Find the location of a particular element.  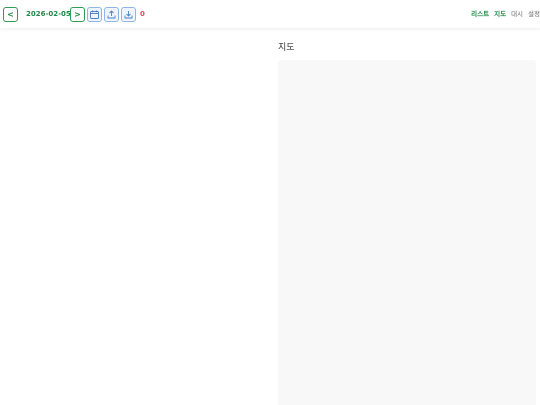

menu-item-settings: 설정 is located at coordinates (534, 14).